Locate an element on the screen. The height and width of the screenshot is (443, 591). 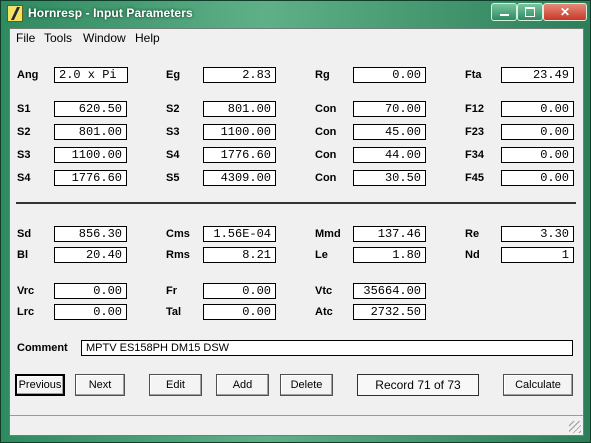
maximize-button is located at coordinates (530, 12).